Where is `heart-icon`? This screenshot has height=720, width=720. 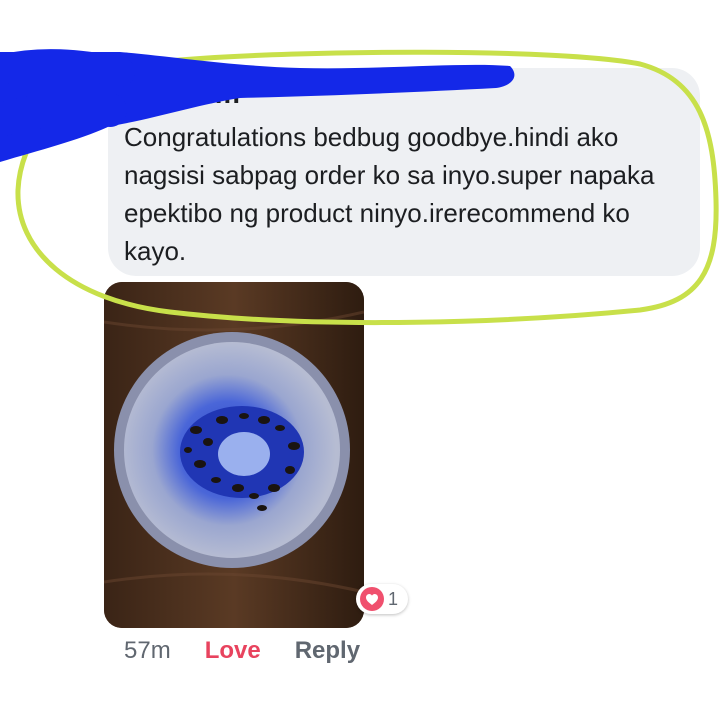 heart-icon is located at coordinates (372, 599).